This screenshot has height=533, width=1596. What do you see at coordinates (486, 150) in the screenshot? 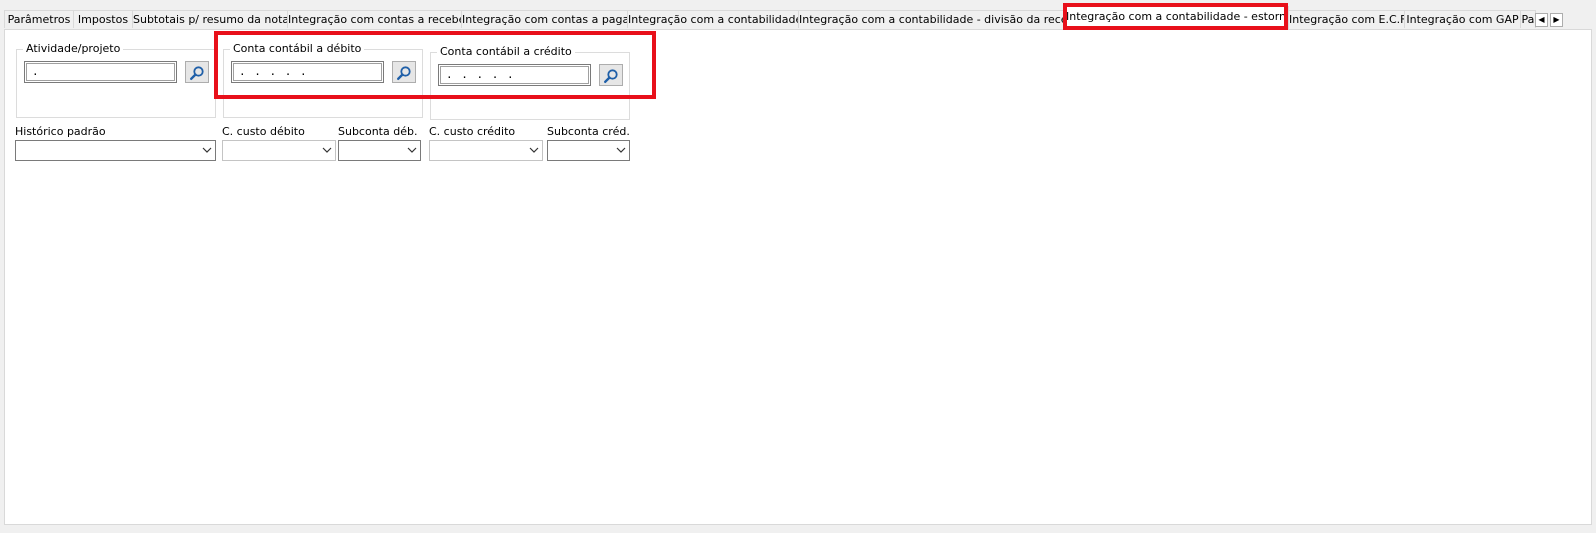
I see `custo-credito-select` at bounding box center [486, 150].